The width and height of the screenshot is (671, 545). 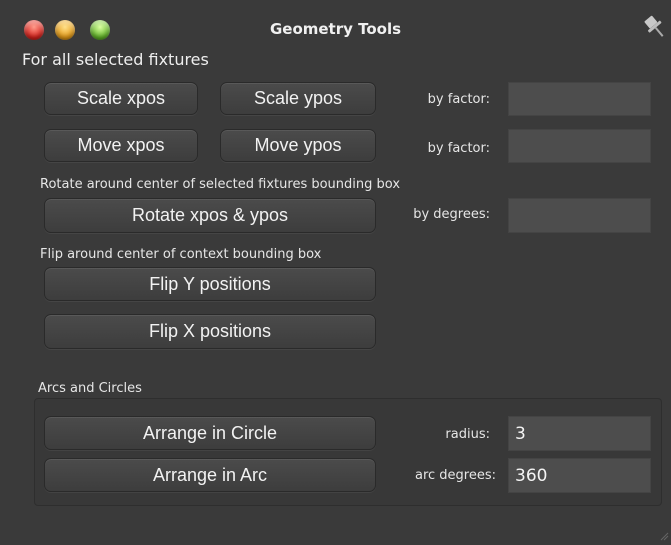 What do you see at coordinates (579, 146) in the screenshot?
I see `move-factor-field` at bounding box center [579, 146].